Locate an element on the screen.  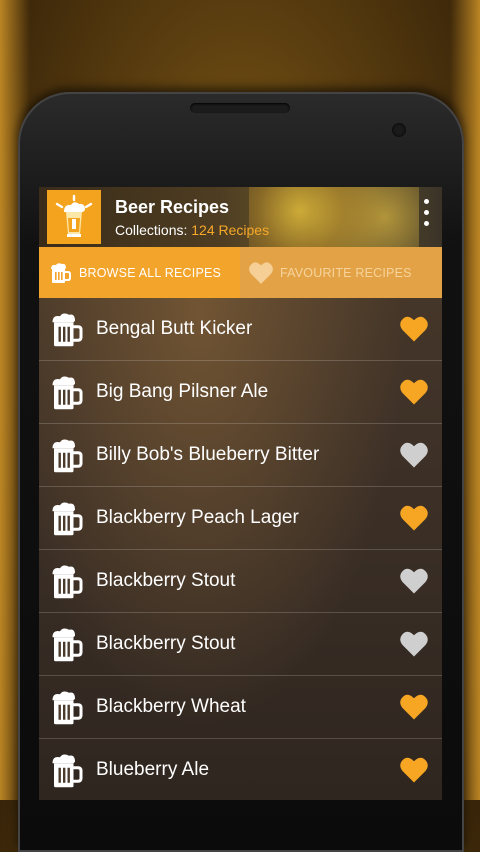
recipe-name: Blackberry Wheat is located at coordinates (171, 706).